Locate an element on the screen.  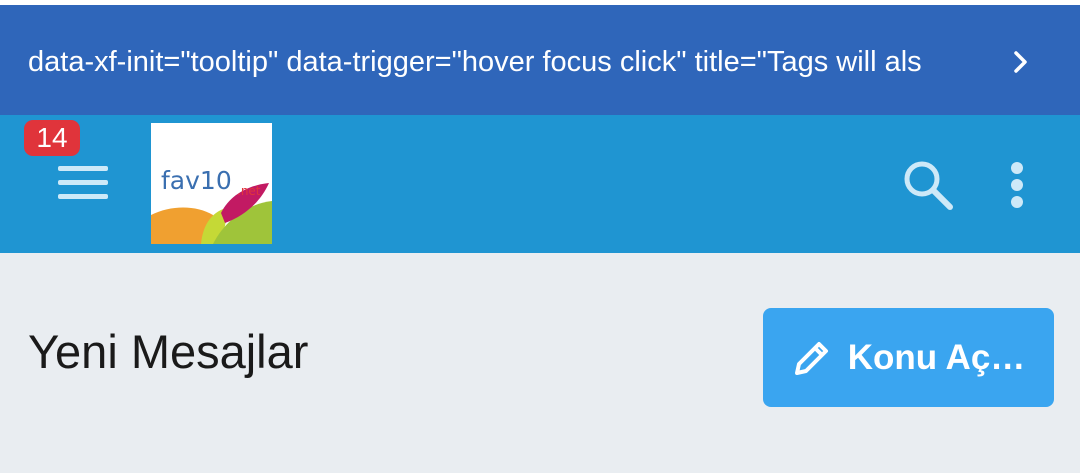
site-logo: fav10 .net is located at coordinates (211, 183).